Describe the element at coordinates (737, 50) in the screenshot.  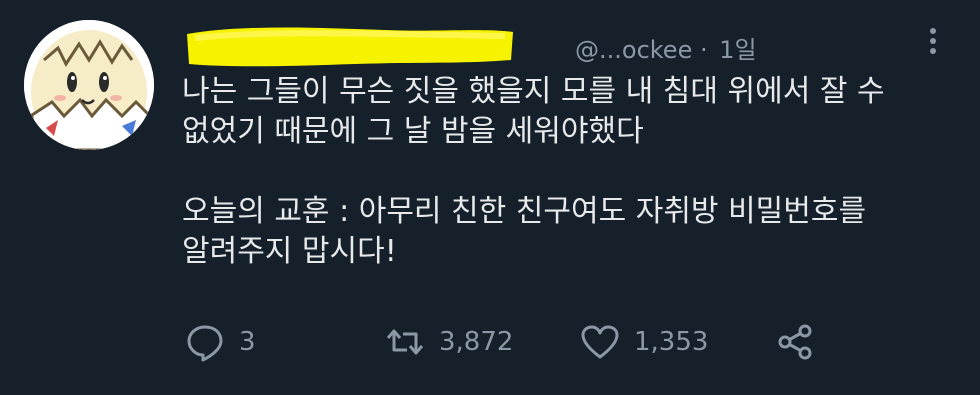
I see `timestamp: 1일` at that location.